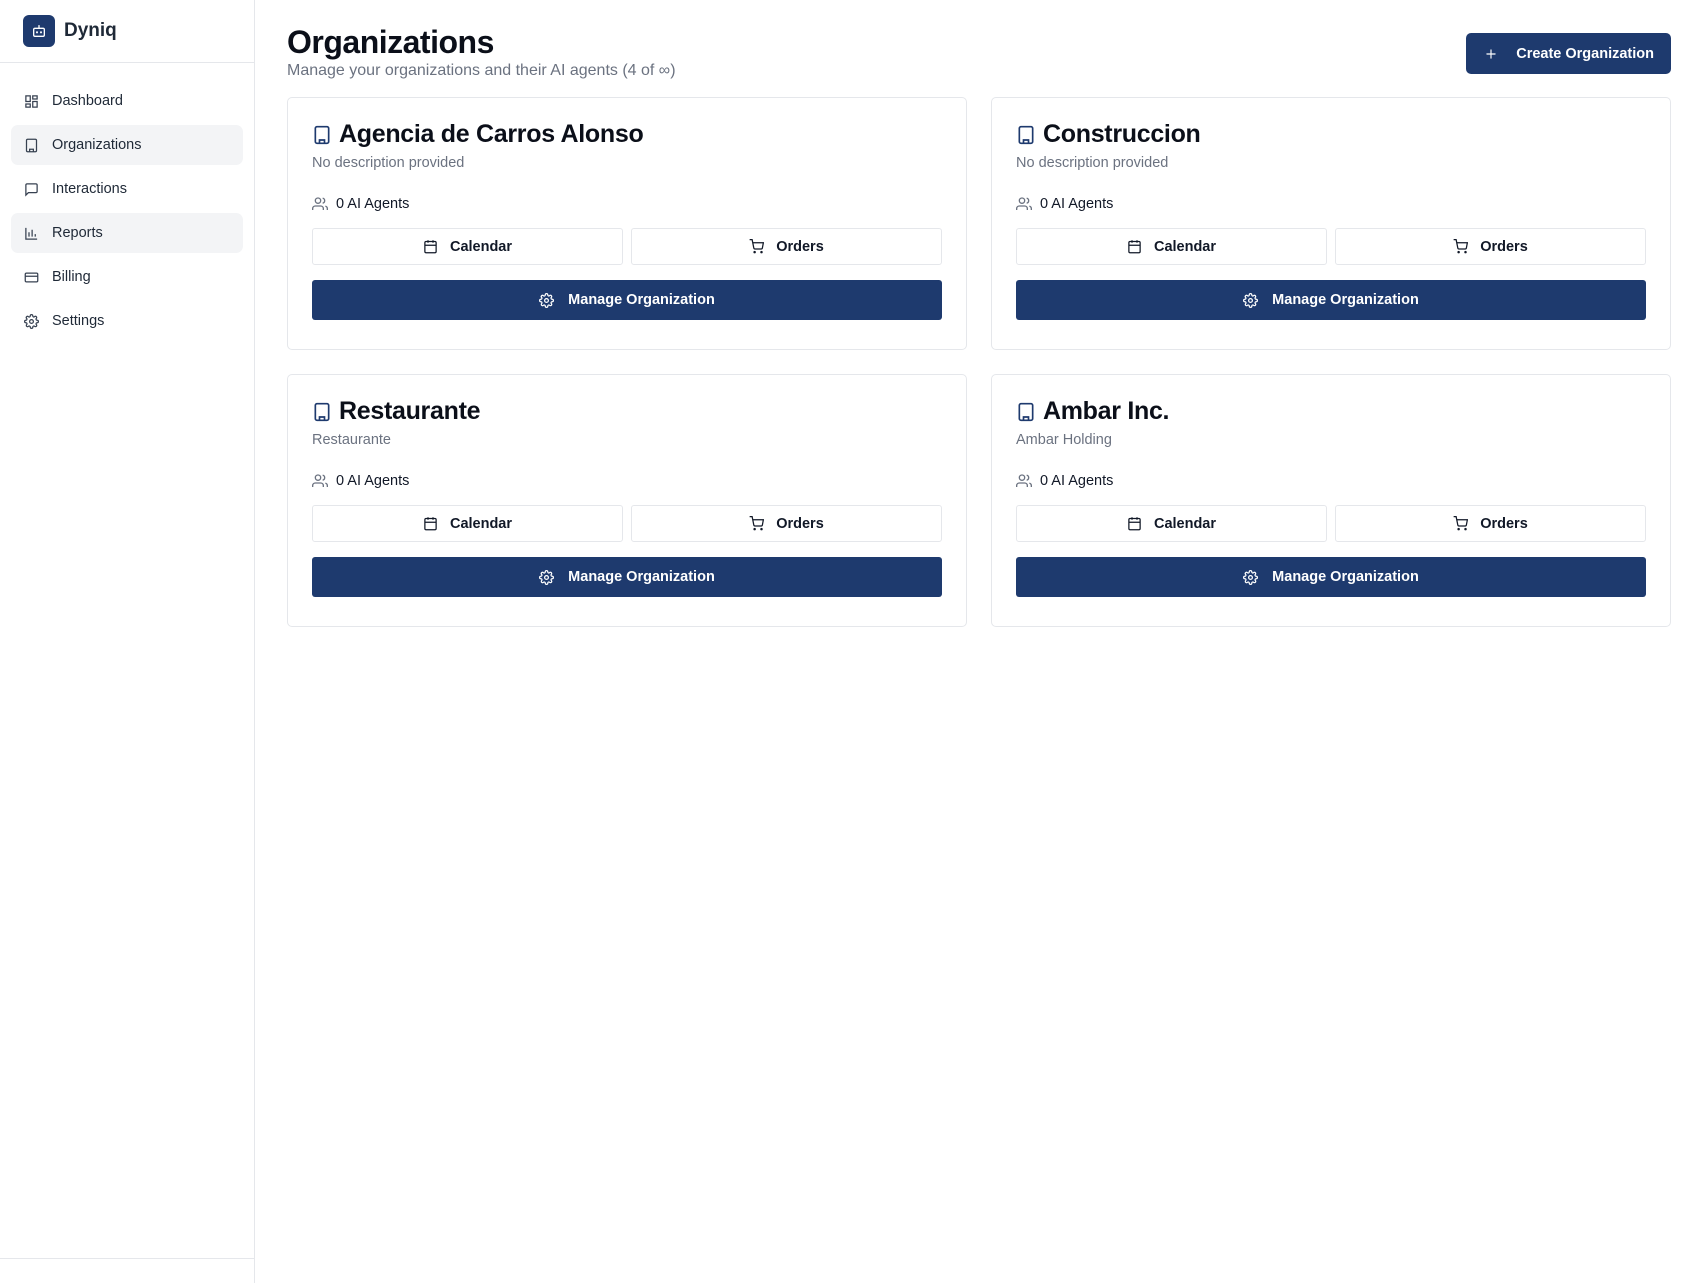 This screenshot has height=1283, width=1693. Describe the element at coordinates (1122, 134) in the screenshot. I see `organization-name: Construccion` at that location.